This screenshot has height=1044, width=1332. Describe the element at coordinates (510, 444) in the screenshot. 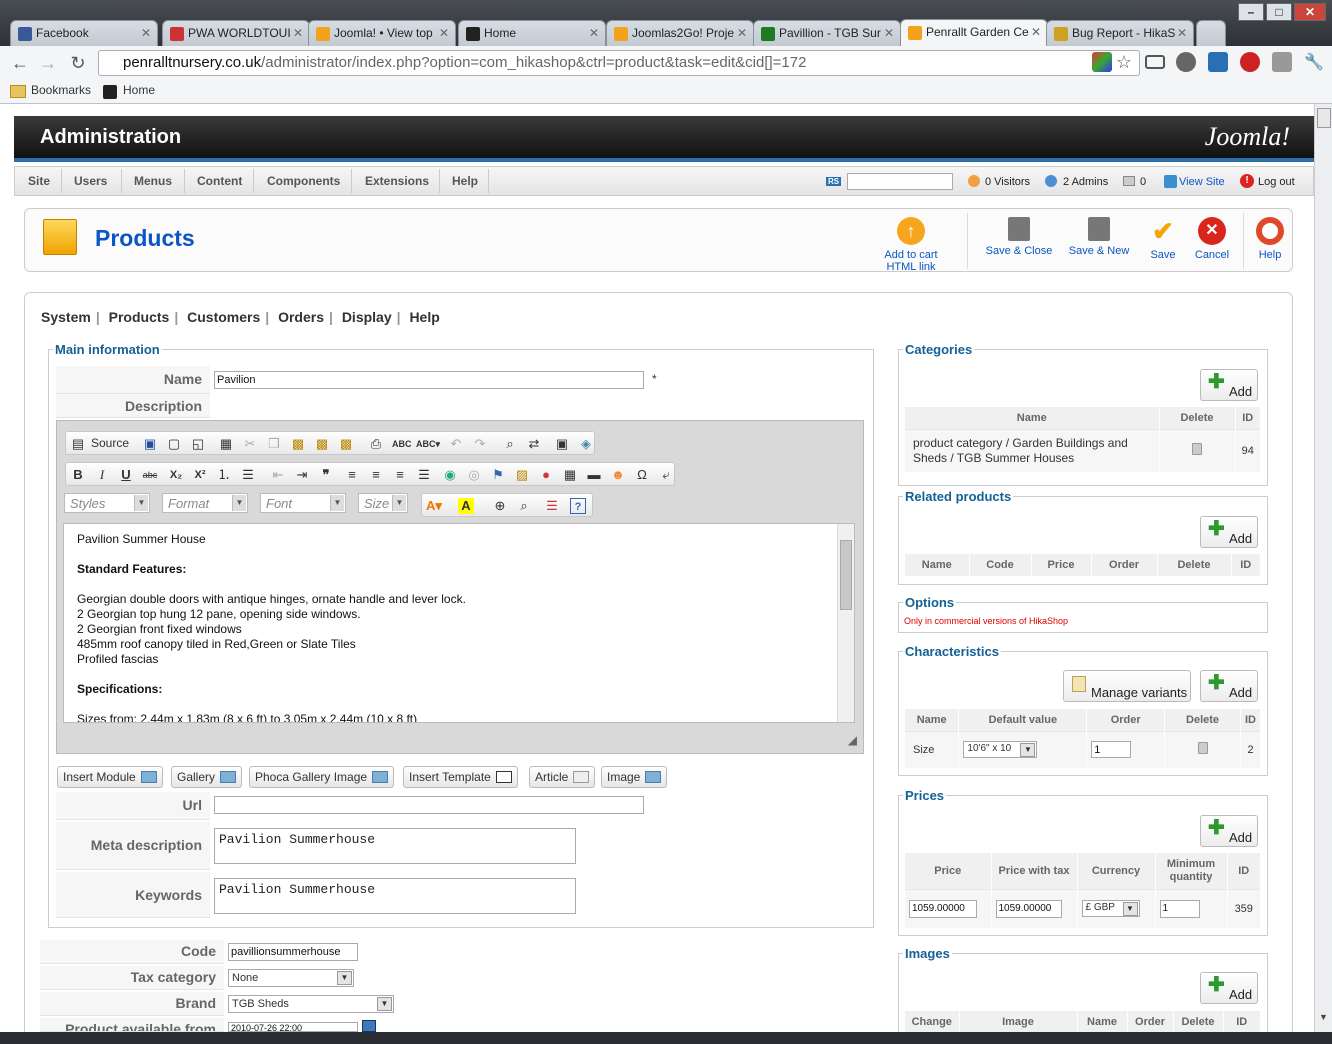

I see `find-icon: ⌕` at that location.